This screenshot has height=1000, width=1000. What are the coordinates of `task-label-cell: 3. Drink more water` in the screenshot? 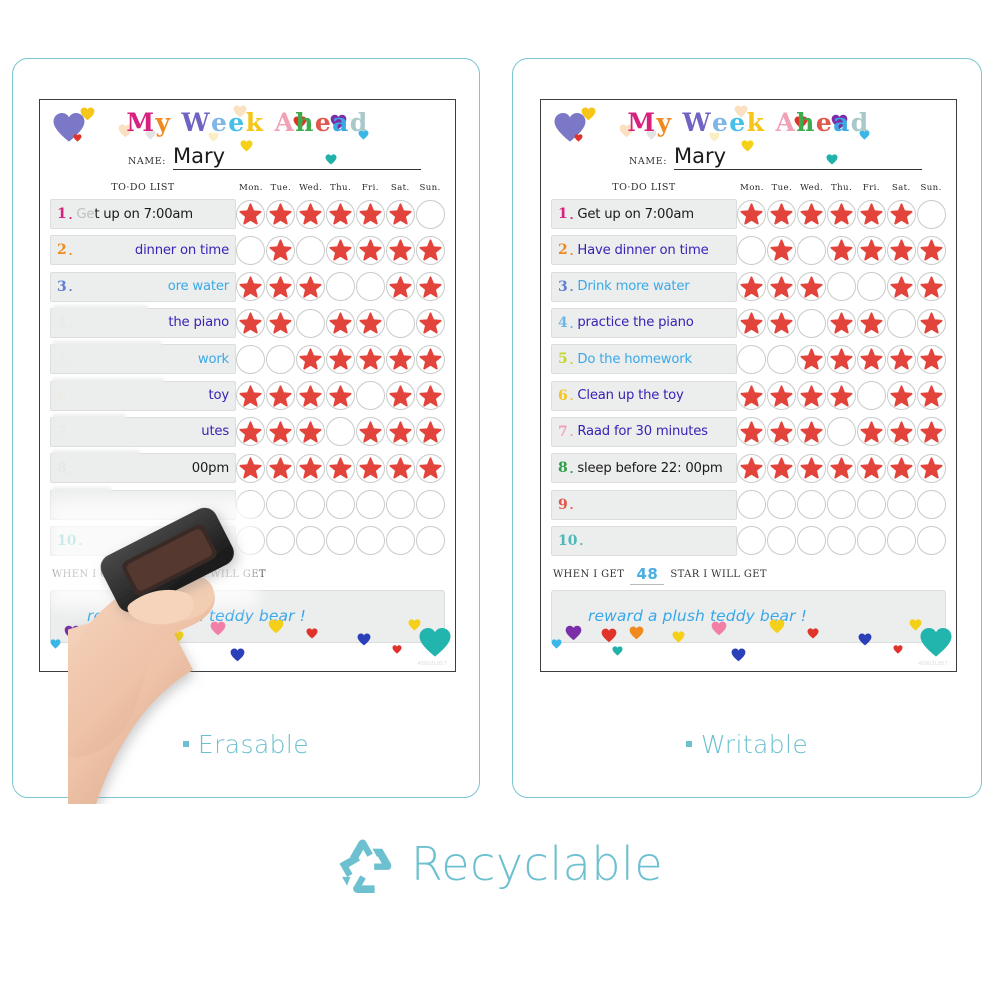 It's located at (644, 286).